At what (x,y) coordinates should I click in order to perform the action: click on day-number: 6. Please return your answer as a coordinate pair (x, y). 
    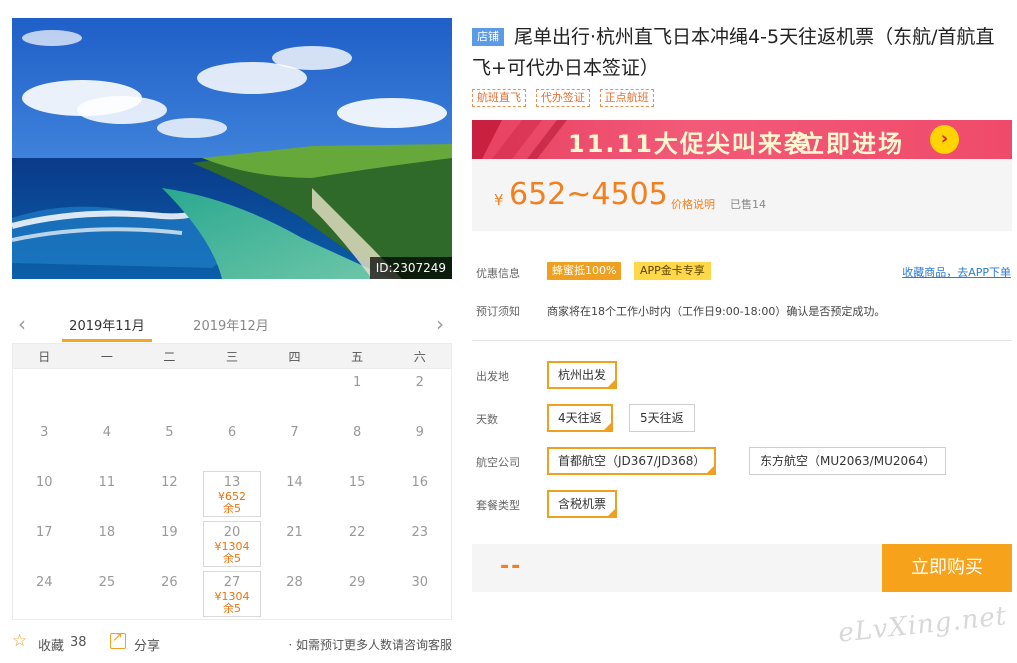
    Looking at the image, I should click on (232, 432).